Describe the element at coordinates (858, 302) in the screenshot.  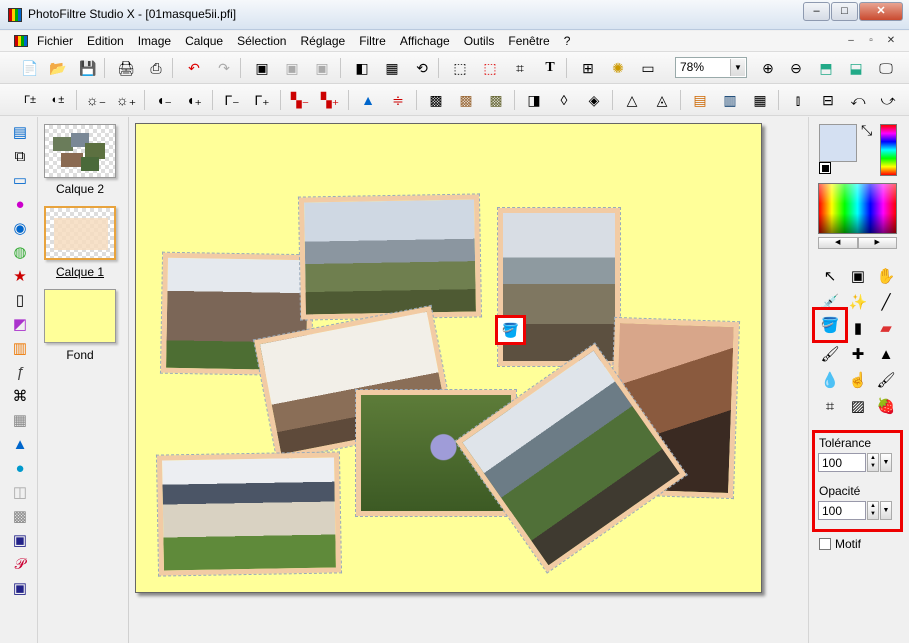
I see `magic-wand-icon: ✨` at that location.